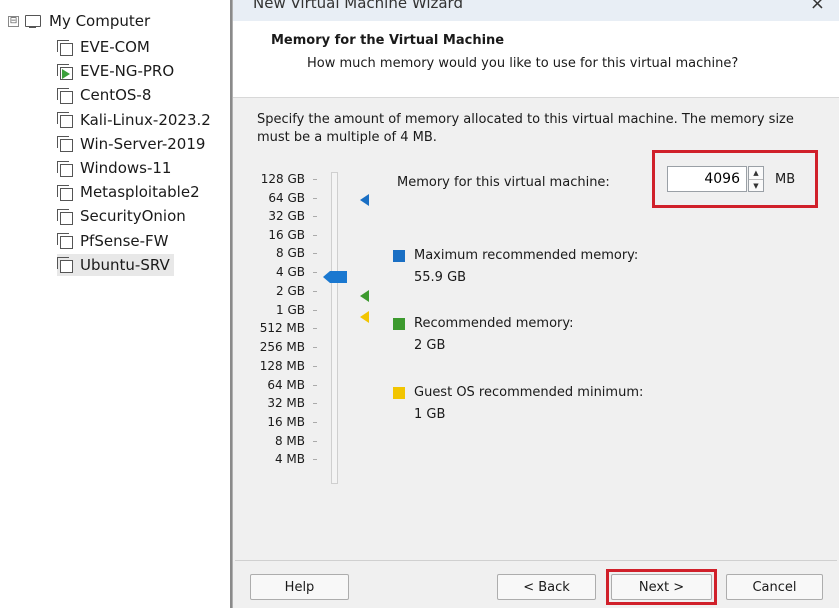  I want to click on guest-min-label: Guest OS recommended minimum:, so click(529, 392).